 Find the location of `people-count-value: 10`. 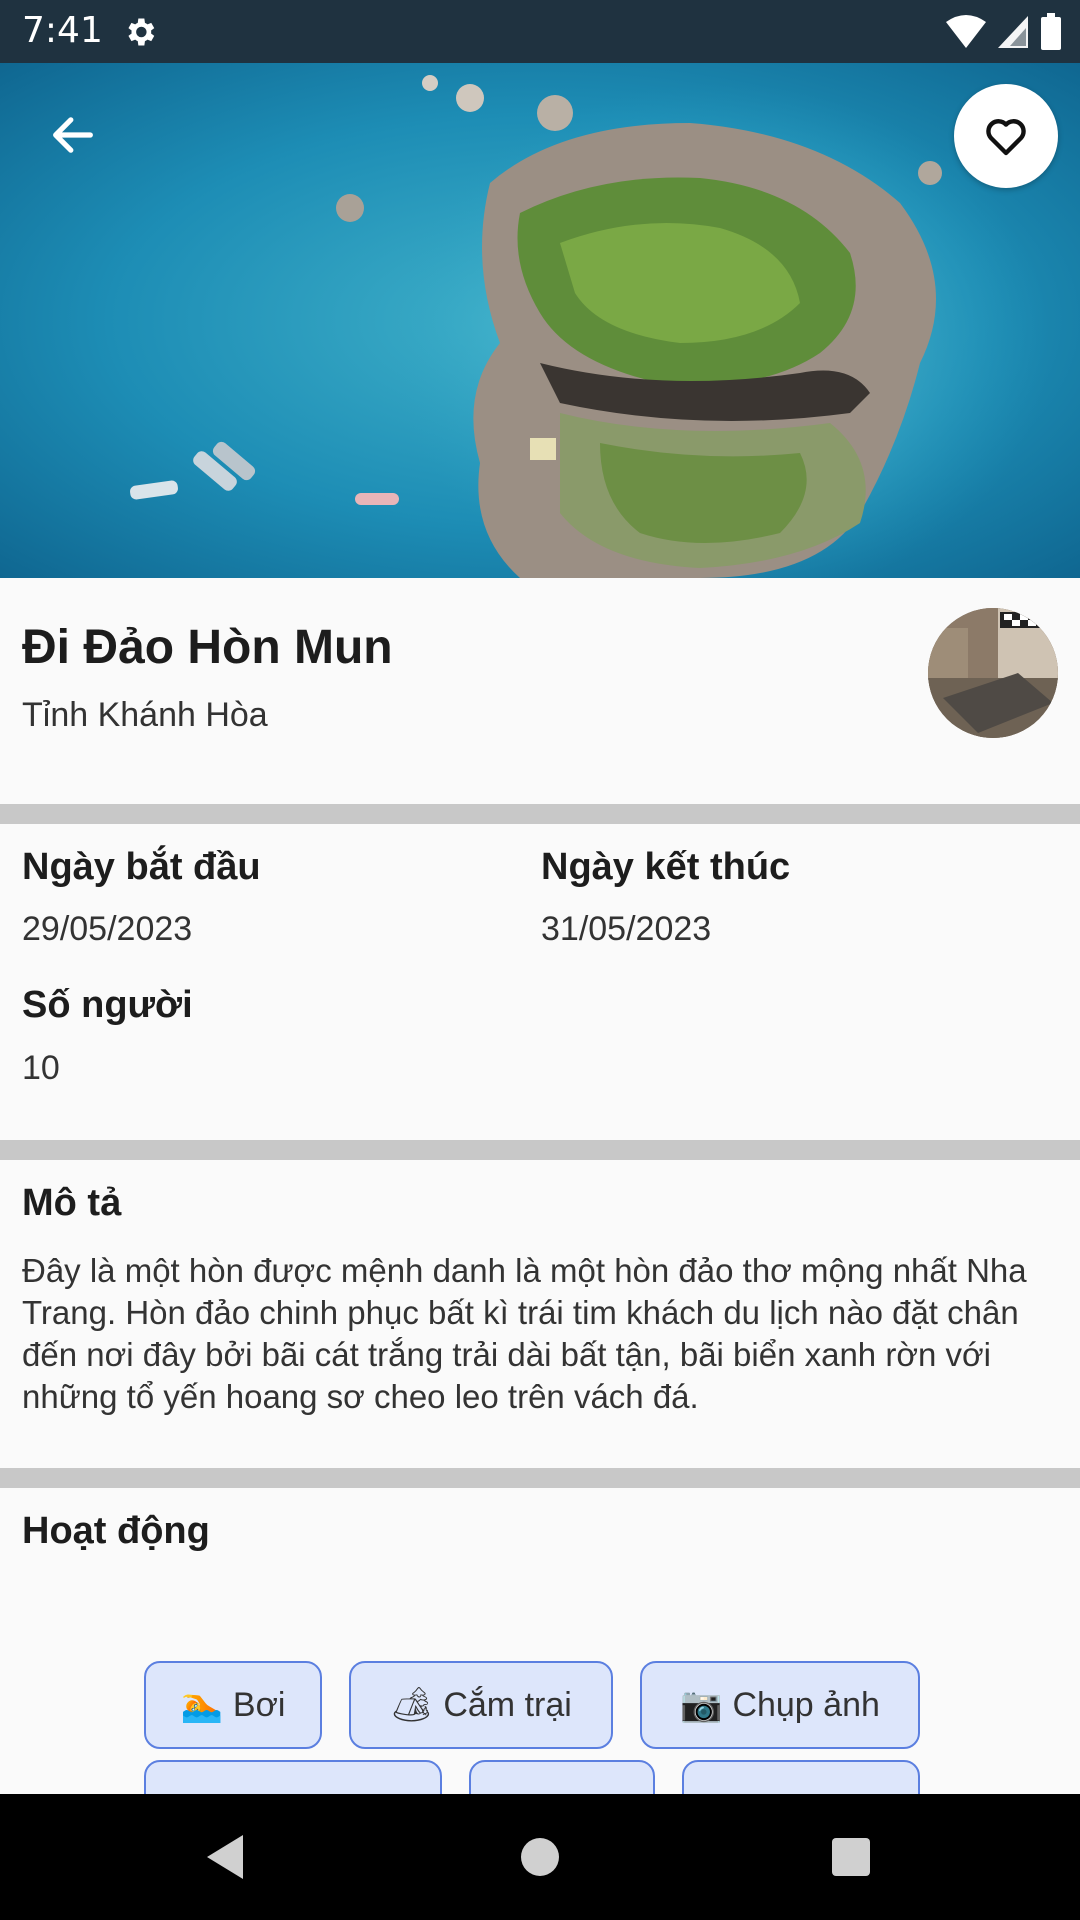

people-count-value: 10 is located at coordinates (41, 1068).